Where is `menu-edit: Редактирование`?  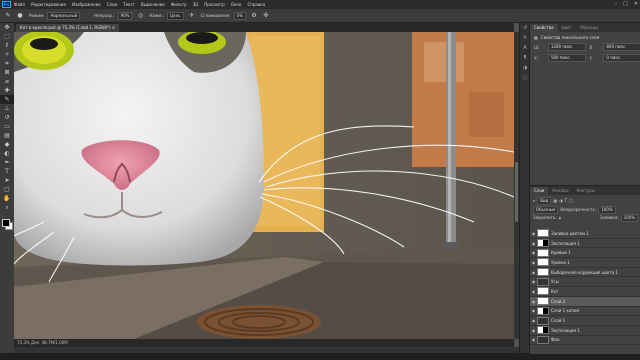 menu-edit: Редактирование is located at coordinates (48, 4).